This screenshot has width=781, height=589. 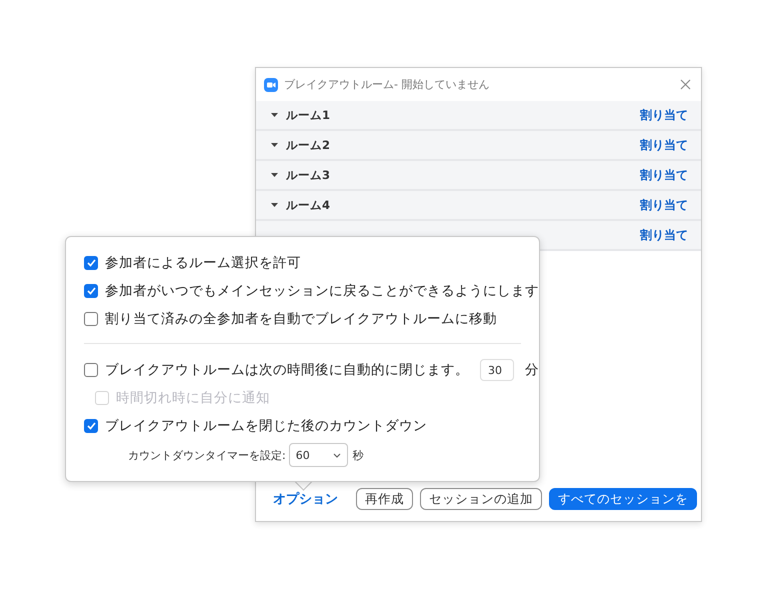 I want to click on room-name: ルーム2, so click(x=309, y=145).